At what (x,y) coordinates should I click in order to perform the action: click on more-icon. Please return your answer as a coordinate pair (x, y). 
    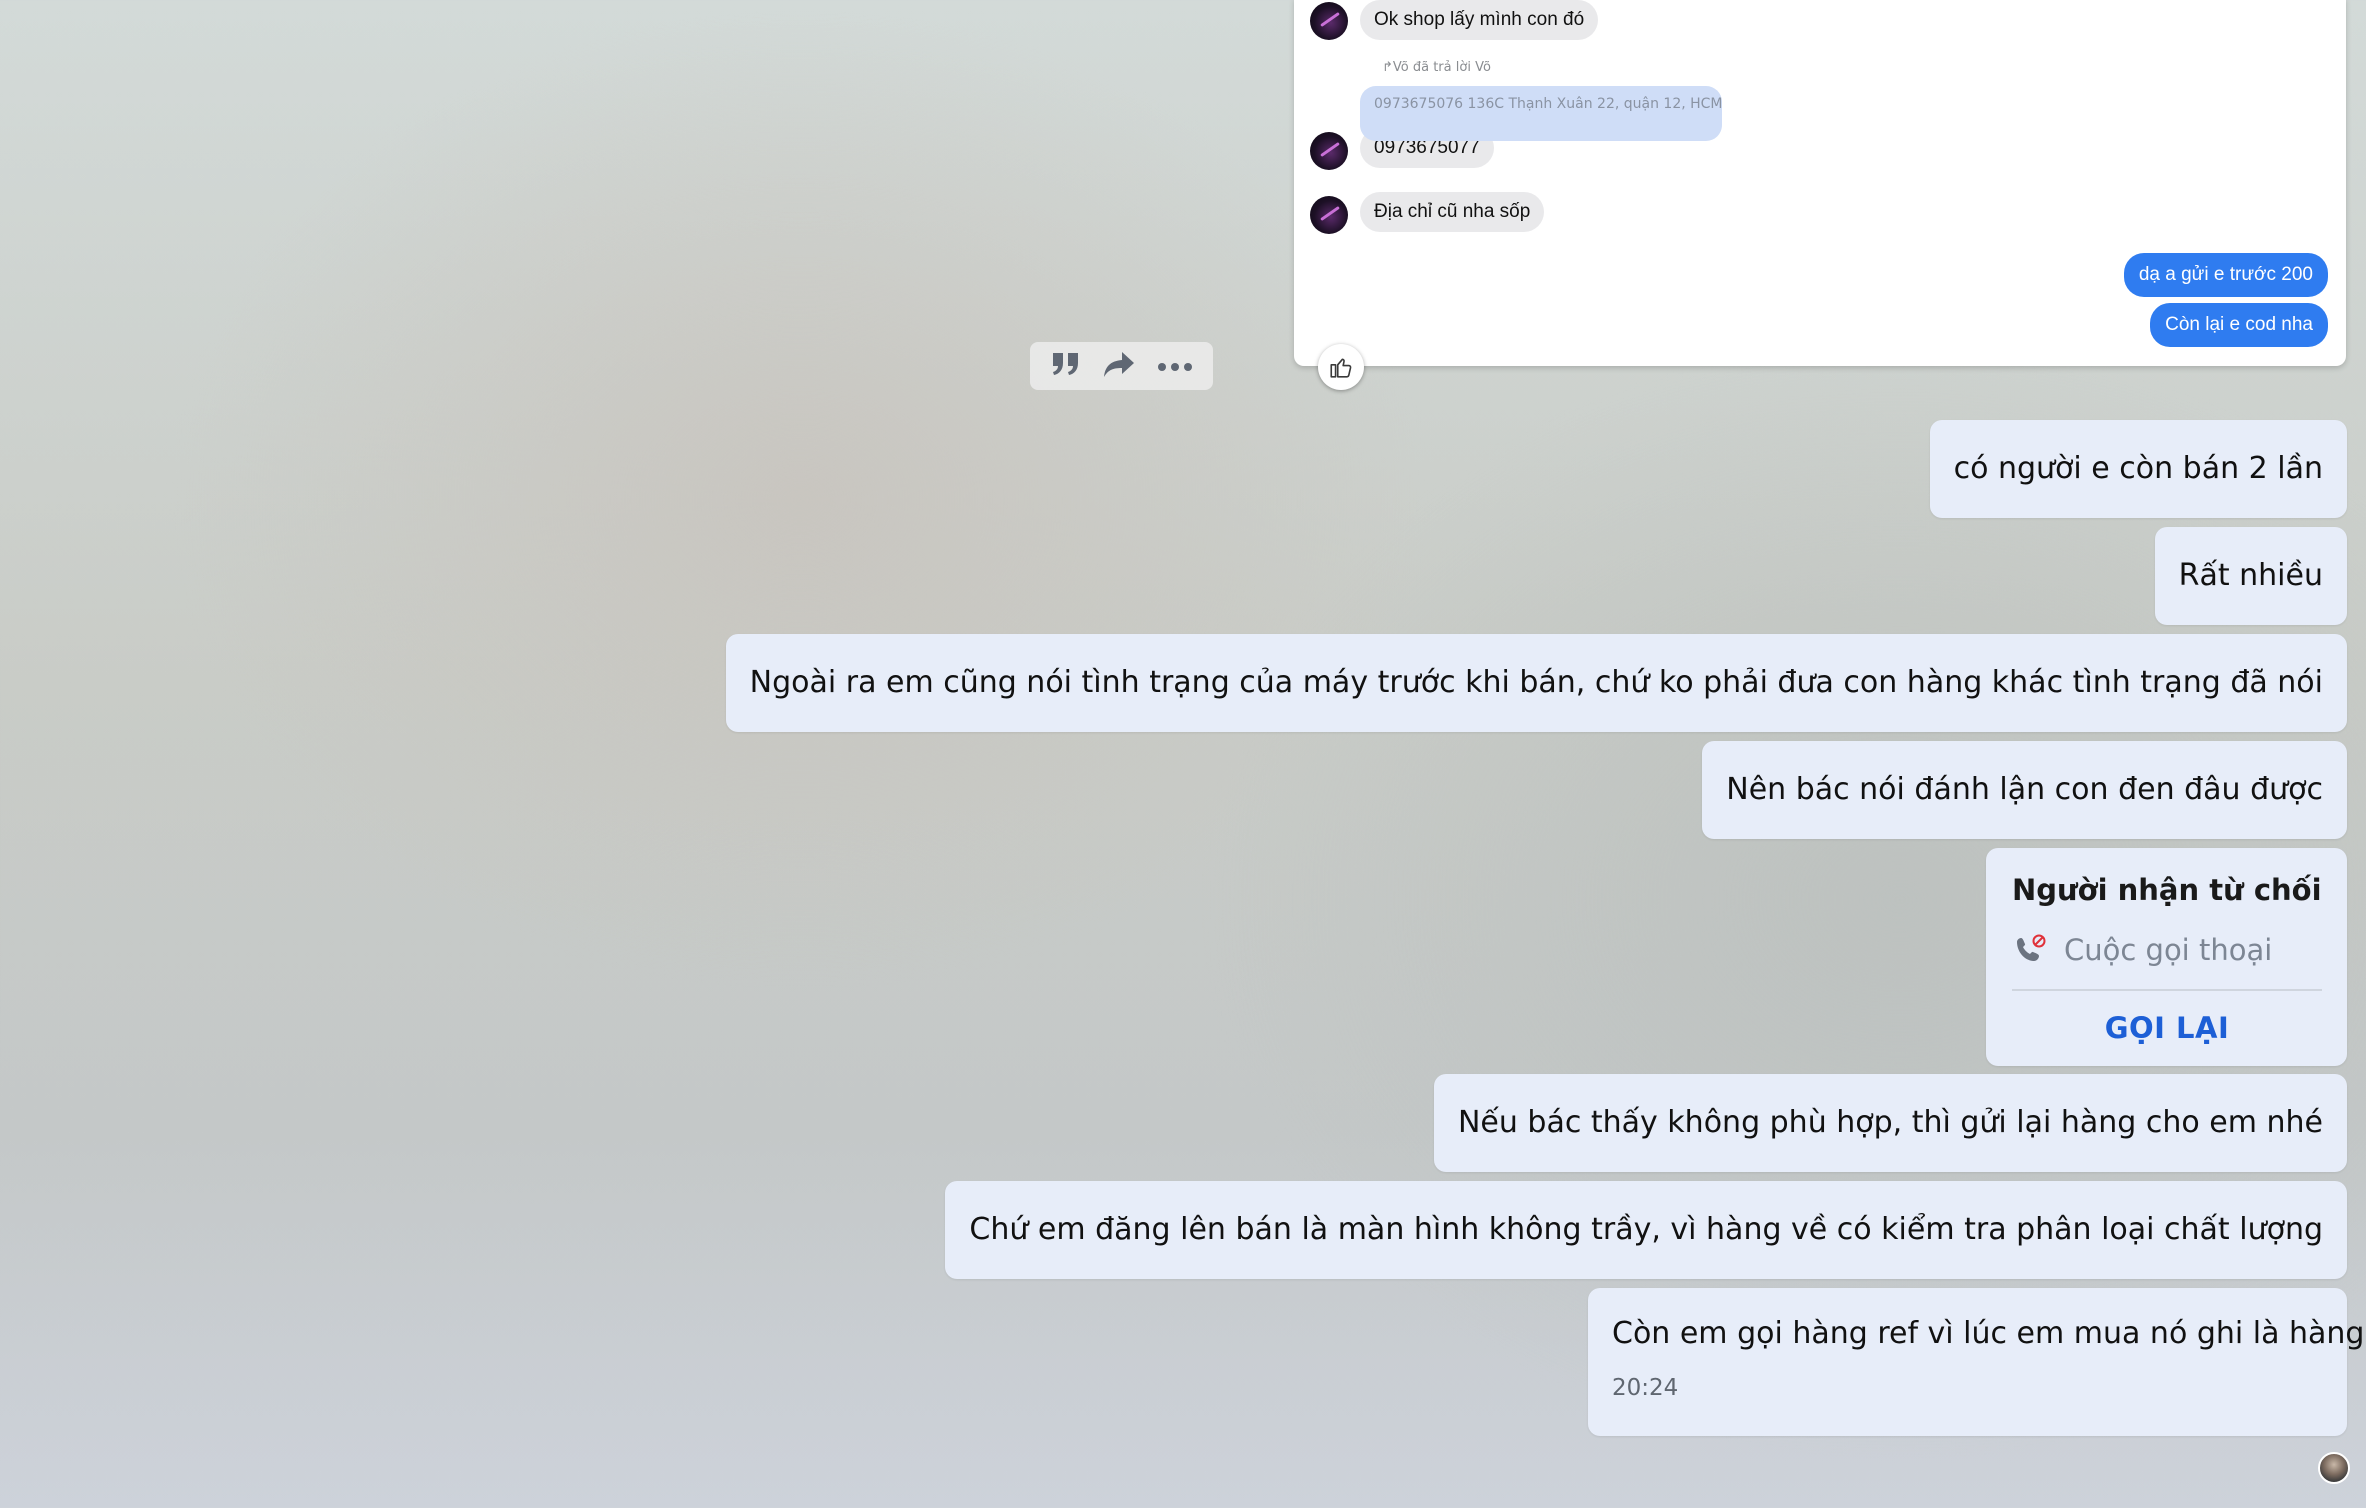
    Looking at the image, I should click on (1175, 366).